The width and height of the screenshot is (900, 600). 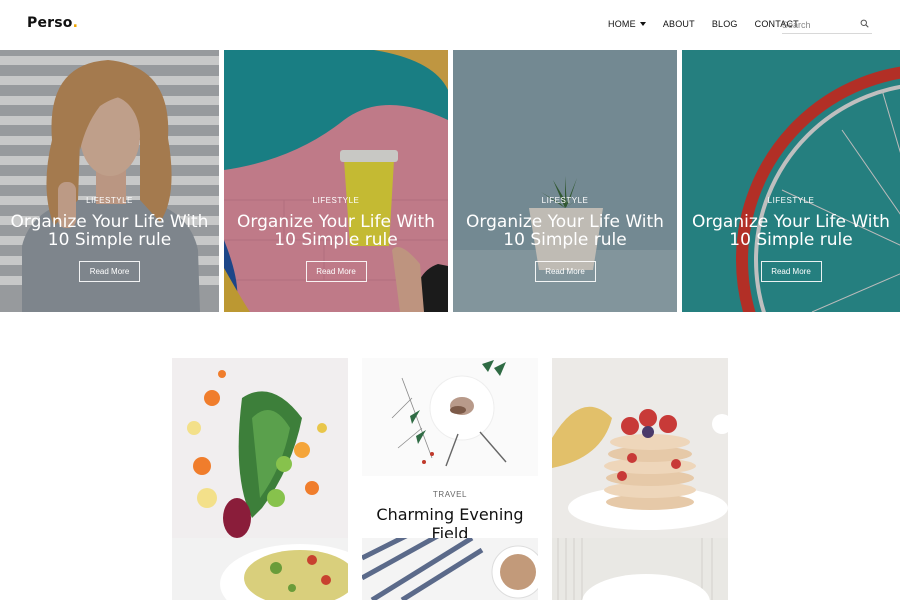 What do you see at coordinates (450, 521) in the screenshot?
I see `post-title: Charming Evening Field` at bounding box center [450, 521].